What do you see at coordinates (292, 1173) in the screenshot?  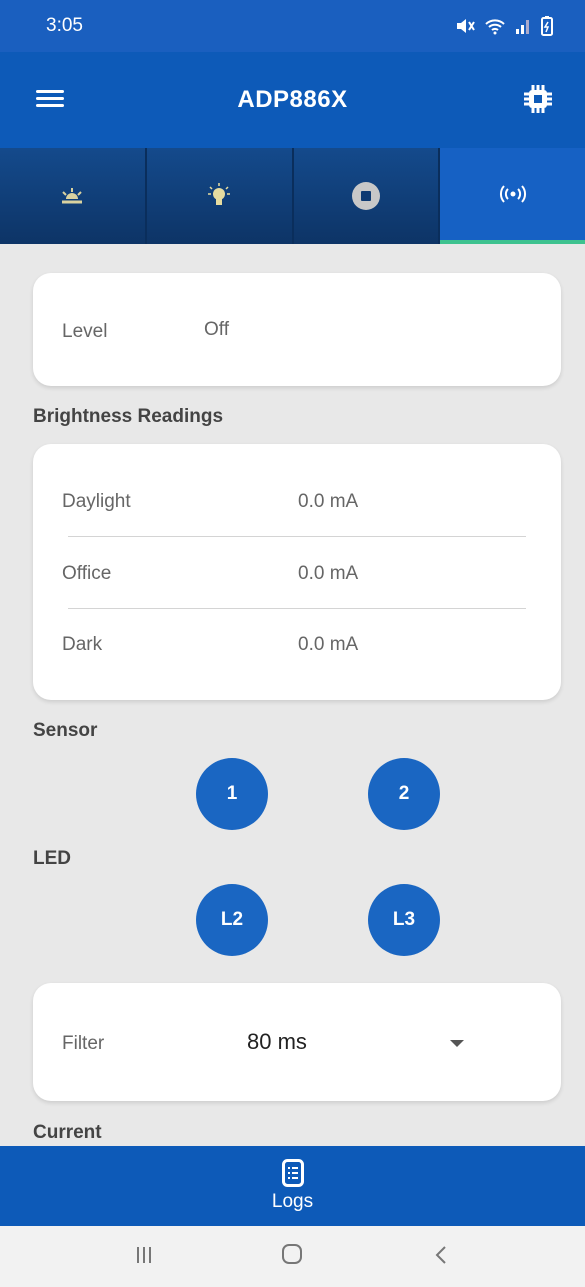 I see `logs-icon` at bounding box center [292, 1173].